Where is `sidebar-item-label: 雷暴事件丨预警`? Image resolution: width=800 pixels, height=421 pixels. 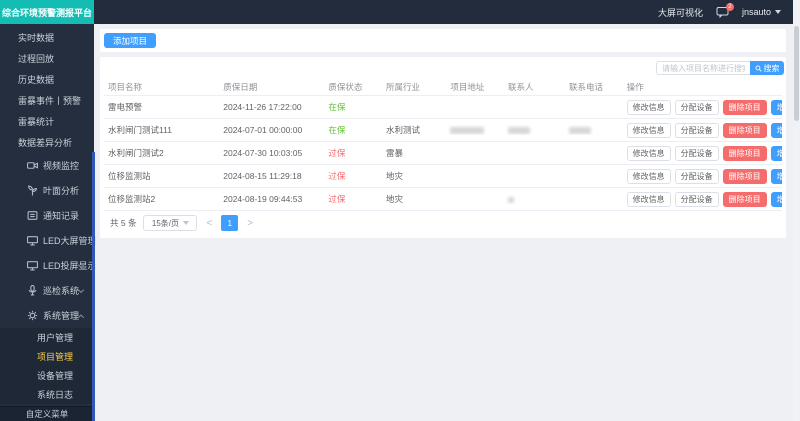 sidebar-item-label: 雷暴事件丨预警 is located at coordinates (50, 101).